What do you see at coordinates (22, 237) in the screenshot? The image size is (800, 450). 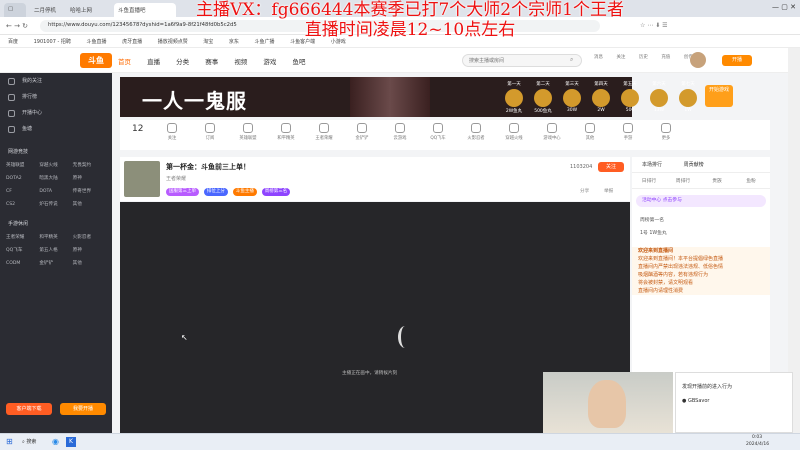 I see `sidebar-category-item: 王者荣耀` at bounding box center [22, 237].